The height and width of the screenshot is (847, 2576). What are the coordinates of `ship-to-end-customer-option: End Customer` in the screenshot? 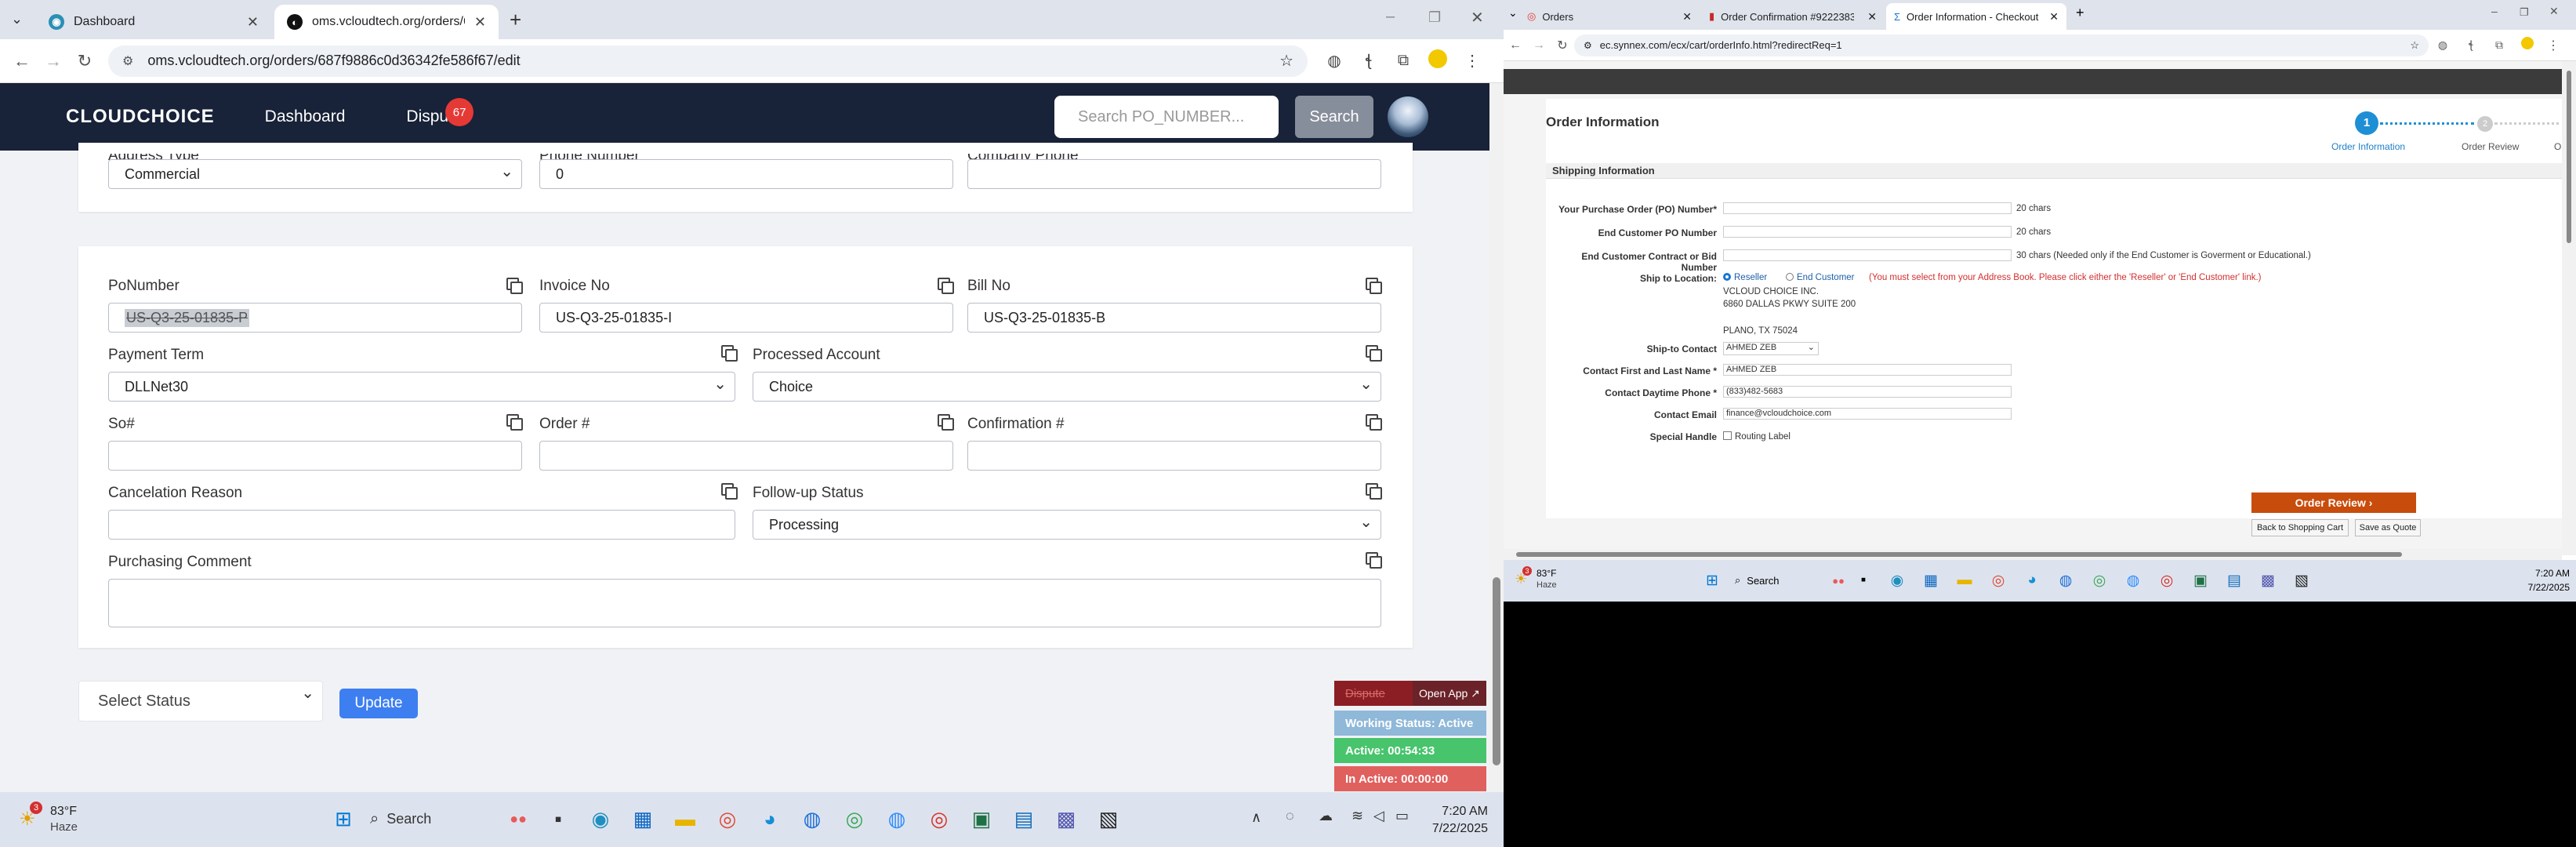 It's located at (1821, 277).